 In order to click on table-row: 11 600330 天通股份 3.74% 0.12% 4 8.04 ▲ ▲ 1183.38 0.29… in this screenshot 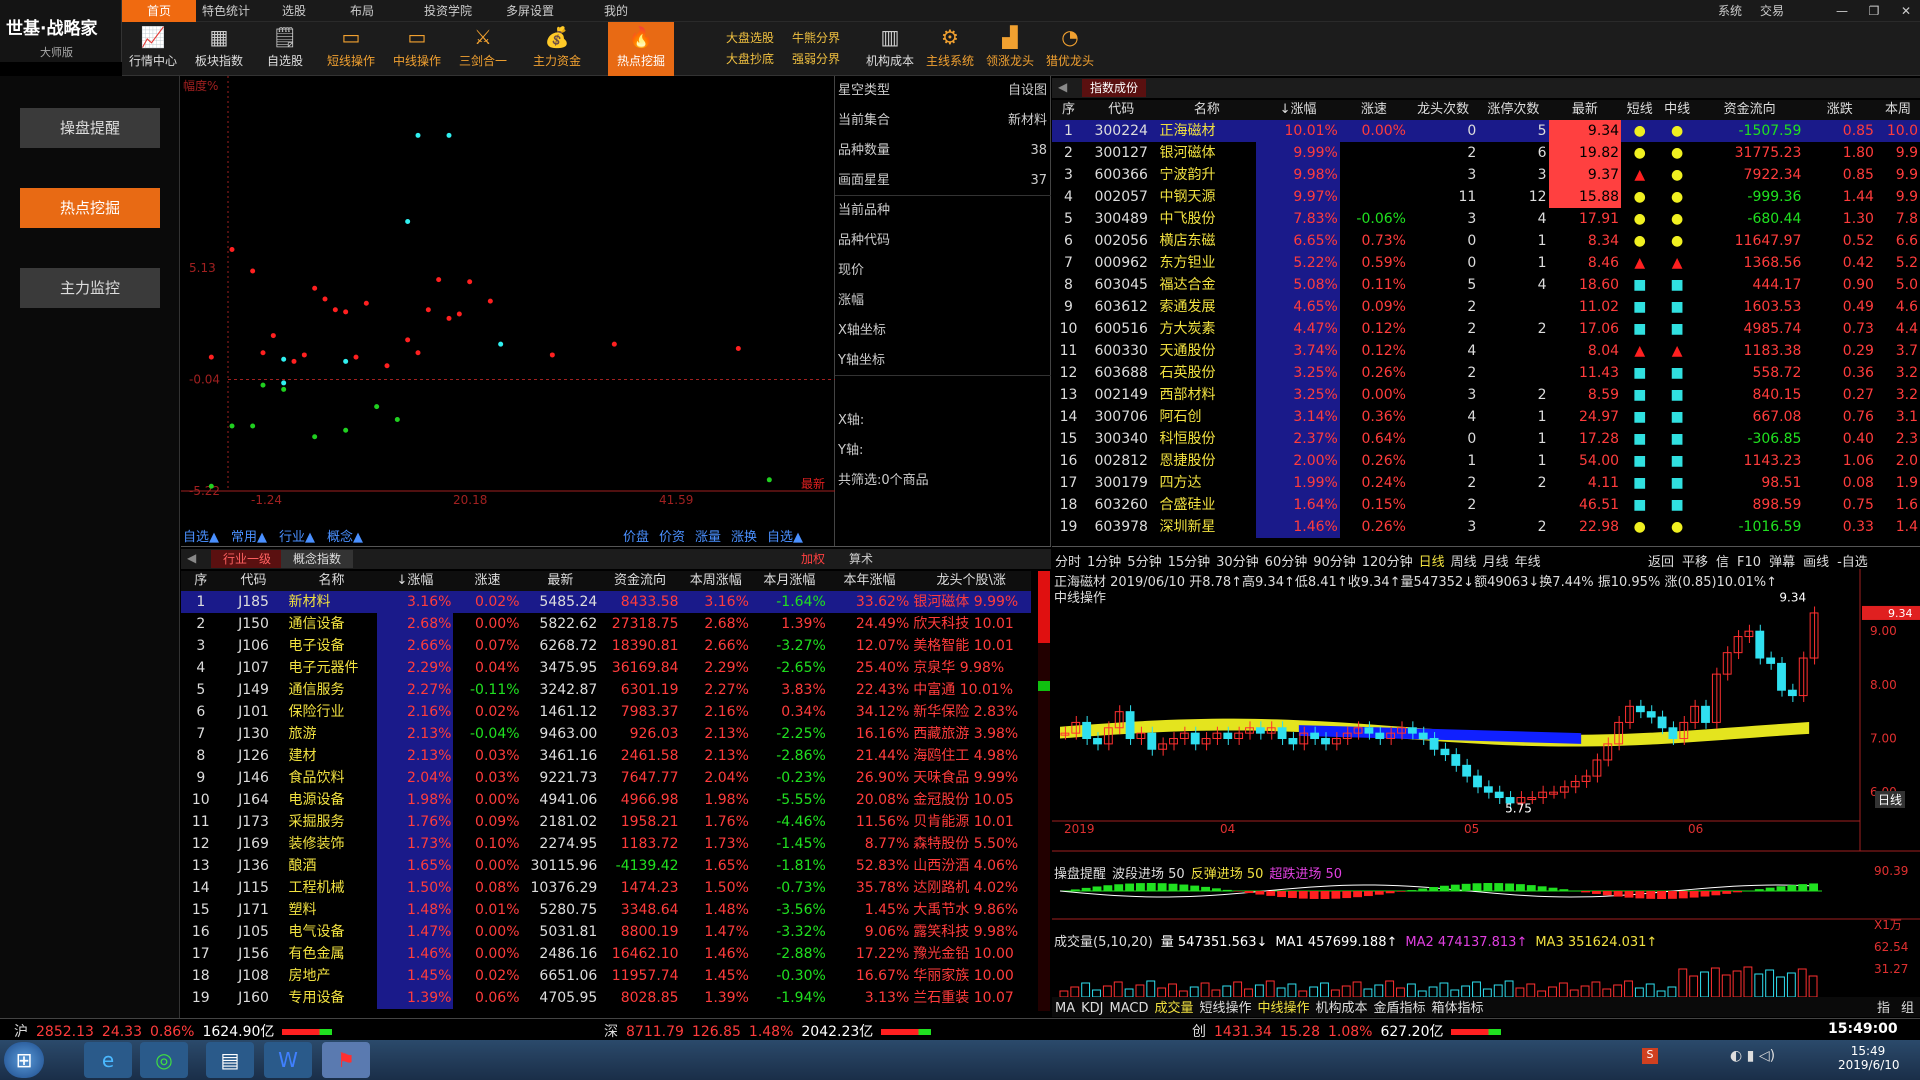, I will do `click(1486, 351)`.